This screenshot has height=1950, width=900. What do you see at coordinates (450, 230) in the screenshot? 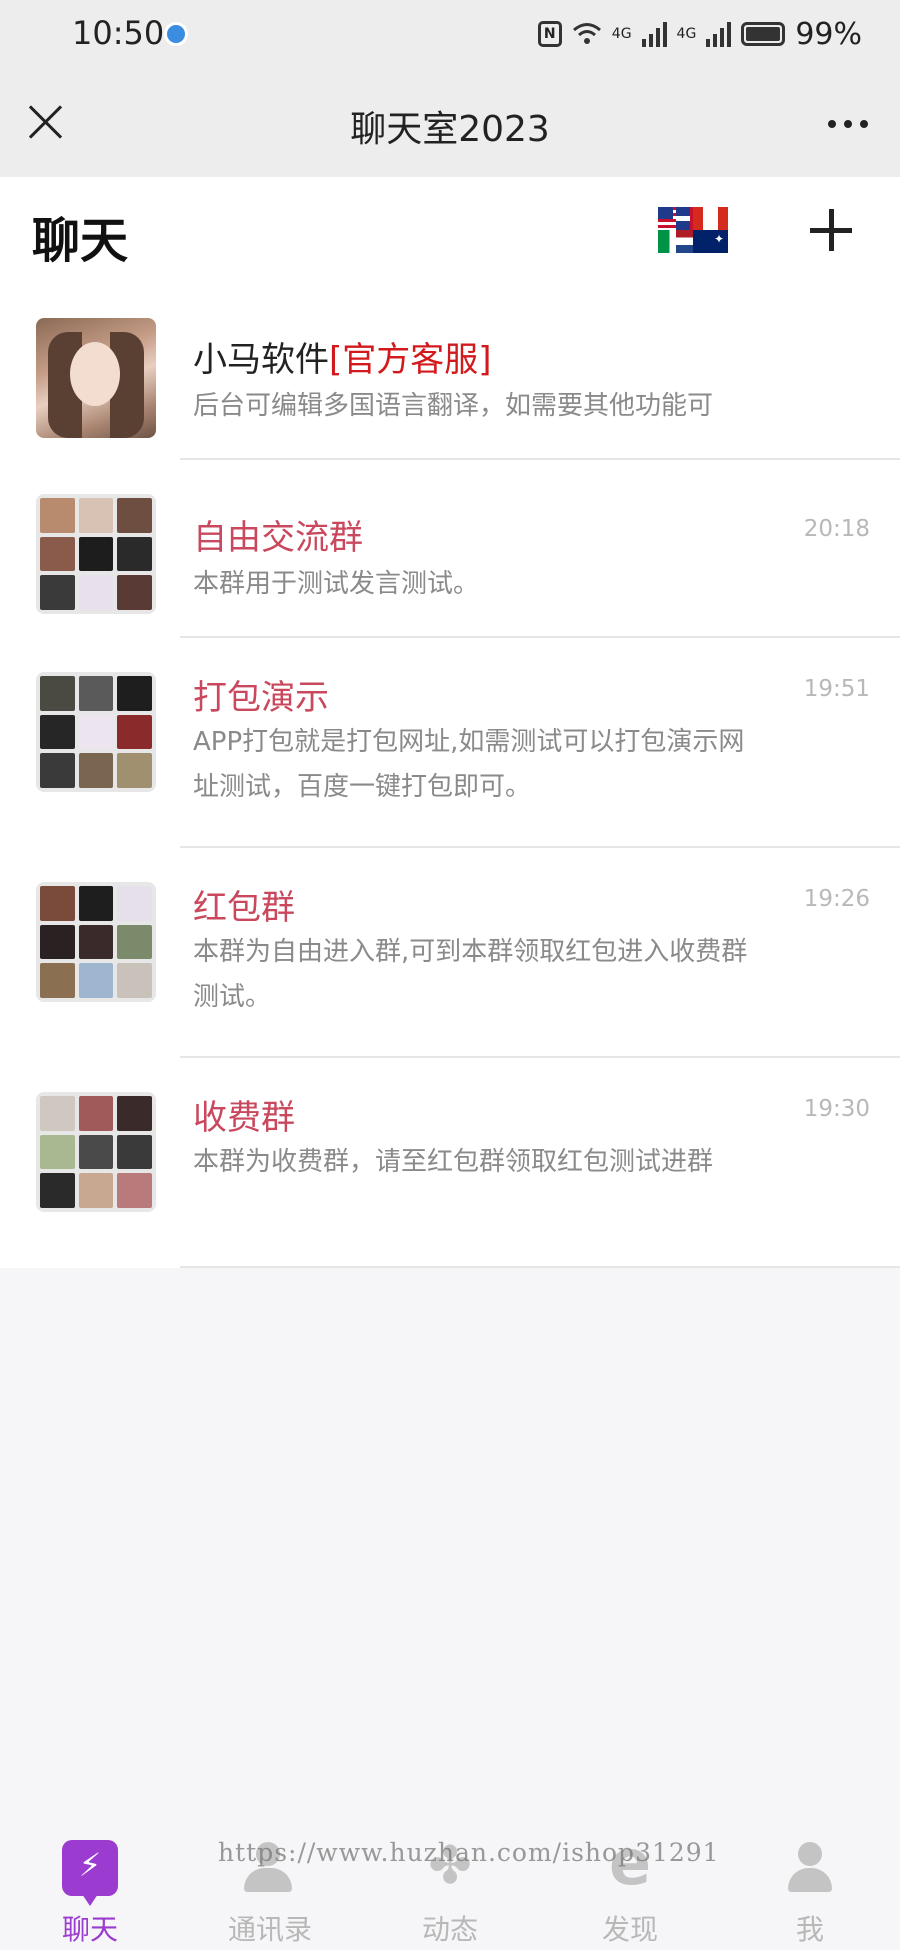
I see `chat-header: 聊天` at bounding box center [450, 230].